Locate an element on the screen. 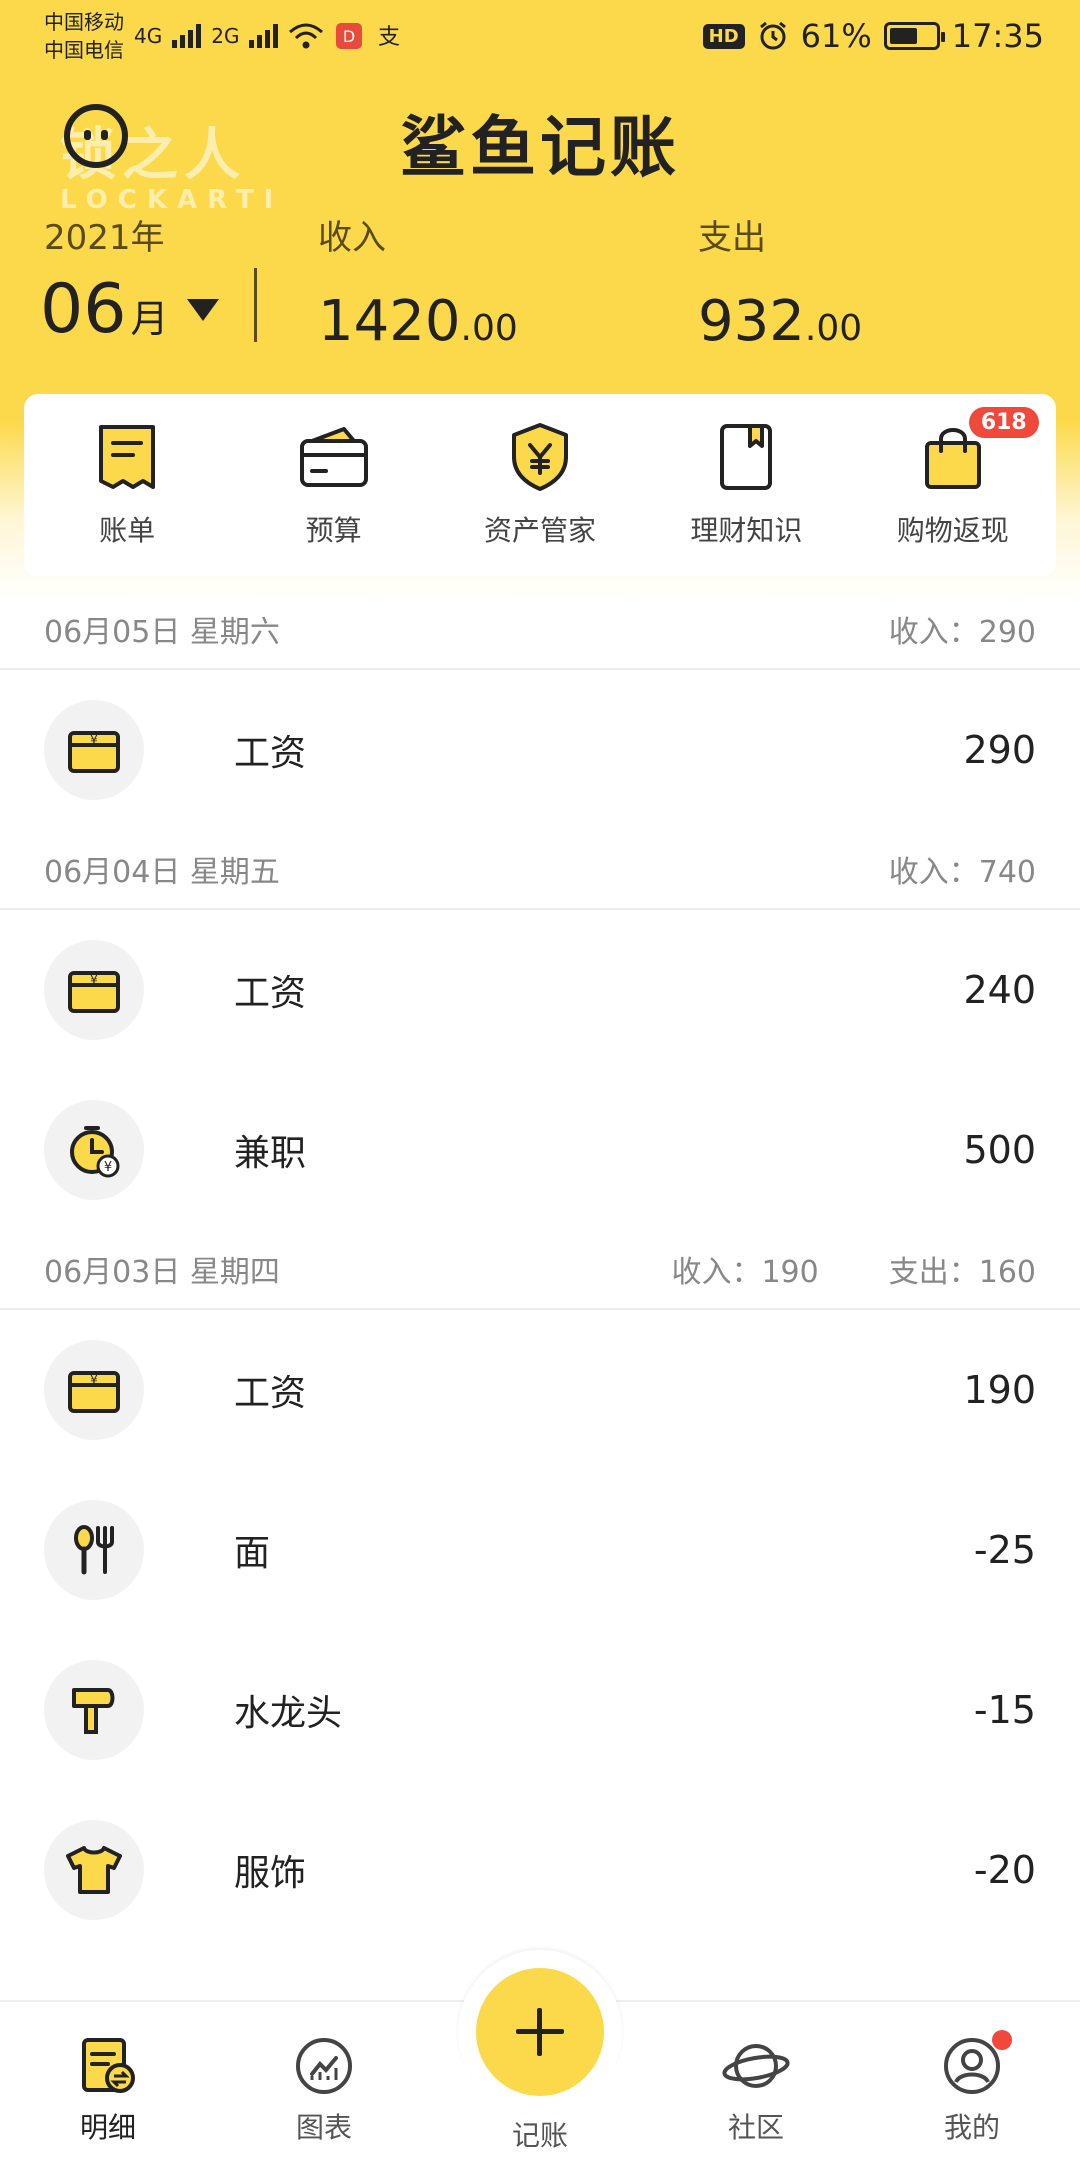 The height and width of the screenshot is (2160, 1080). tshirt-icon is located at coordinates (94, 1870).